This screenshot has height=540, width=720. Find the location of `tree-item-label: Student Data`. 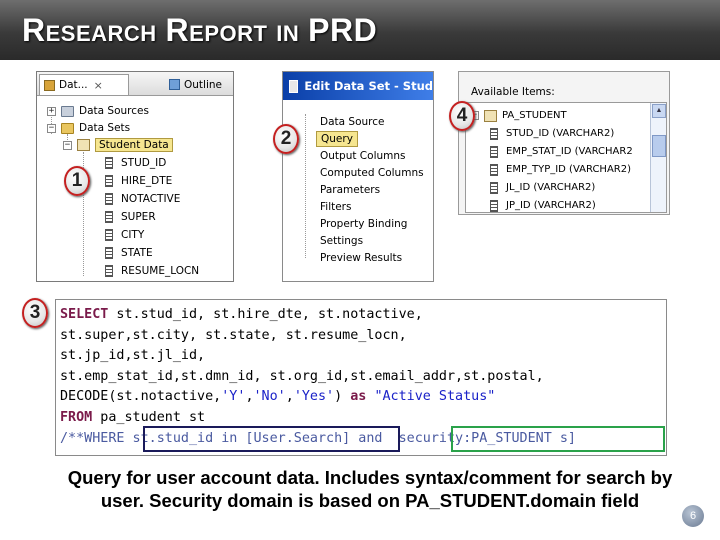

tree-item-label: Student Data is located at coordinates (134, 145).